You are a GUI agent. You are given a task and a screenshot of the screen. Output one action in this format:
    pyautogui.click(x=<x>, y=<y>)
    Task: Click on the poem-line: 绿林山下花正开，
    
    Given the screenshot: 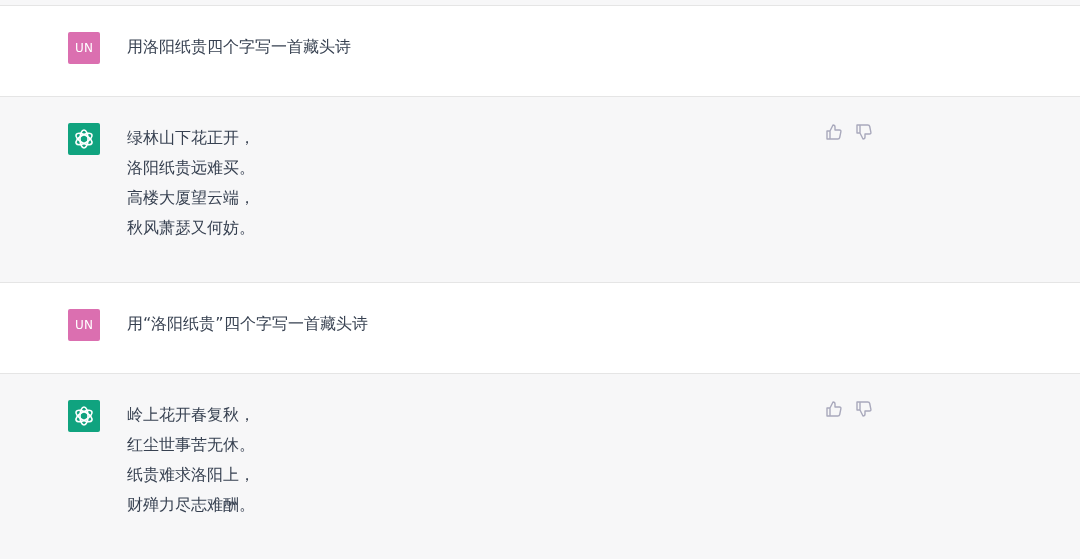 What is the action you would take?
    pyautogui.click(x=191, y=138)
    